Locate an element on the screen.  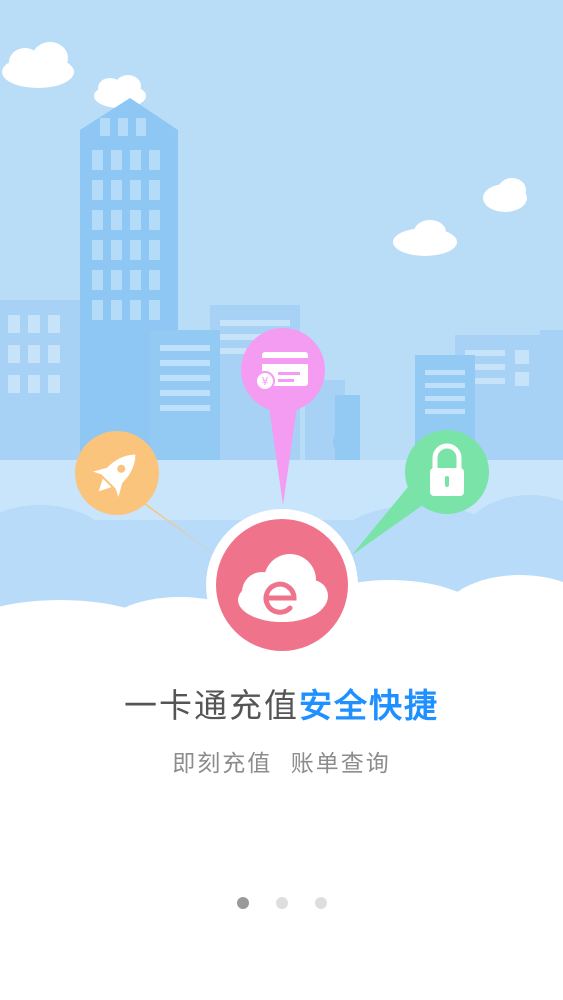
page-indicator is located at coordinates (281, 905).